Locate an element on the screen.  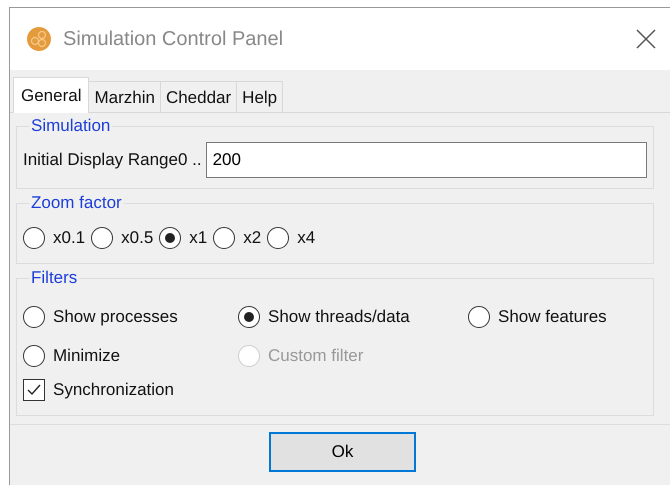
checkbox-option: Synchronization is located at coordinates (98, 390).